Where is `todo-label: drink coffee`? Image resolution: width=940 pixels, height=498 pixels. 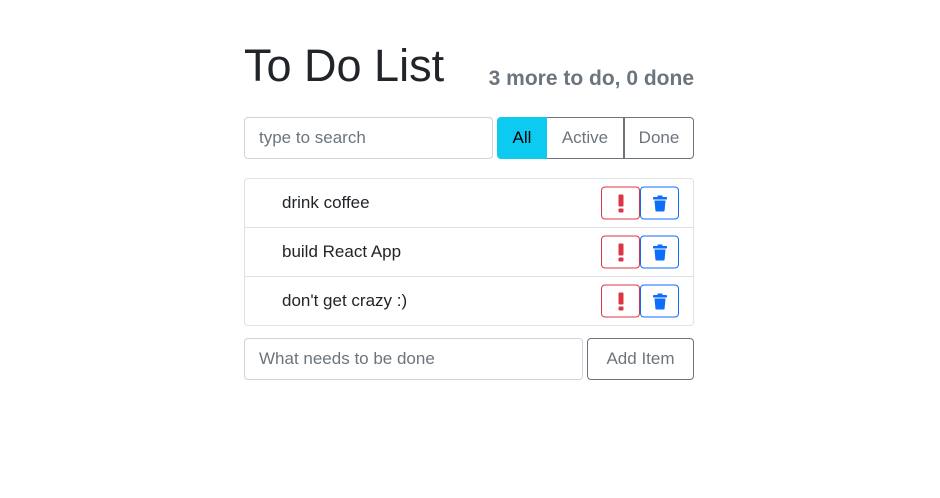 todo-label: drink coffee is located at coordinates (326, 203).